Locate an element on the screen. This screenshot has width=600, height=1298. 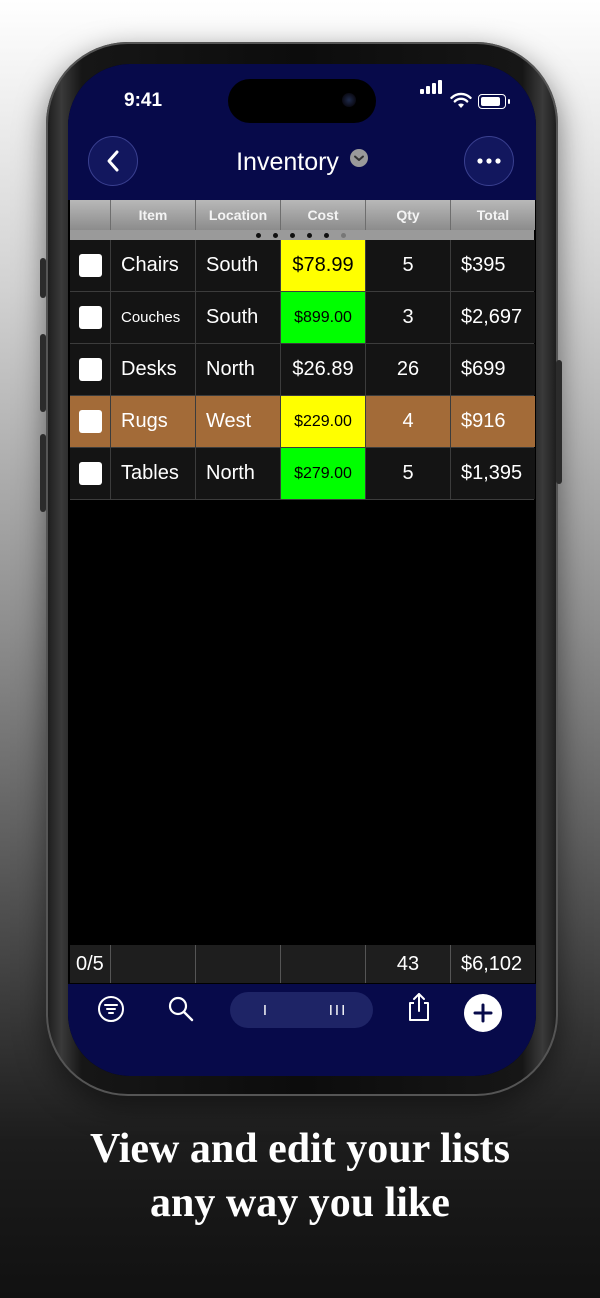
total-cell: $395 is located at coordinates (493, 265).